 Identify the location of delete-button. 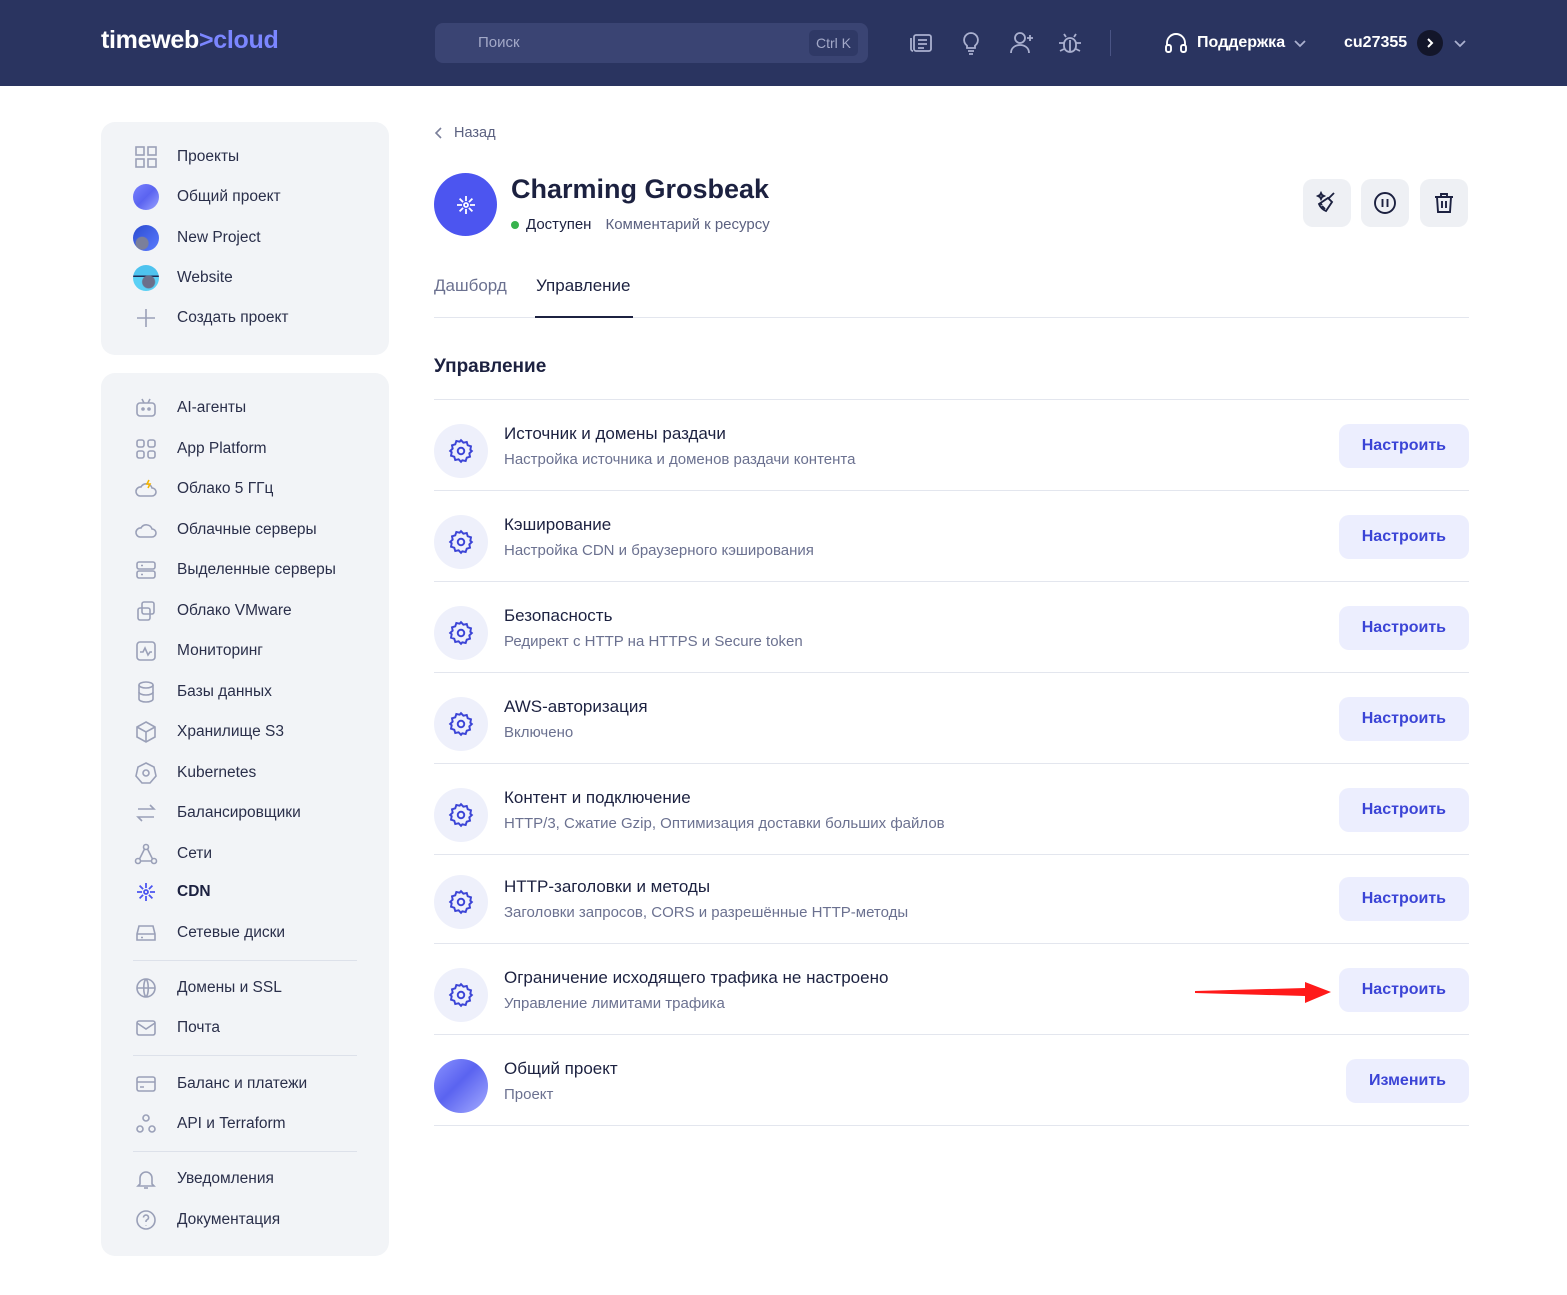
(1444, 203).